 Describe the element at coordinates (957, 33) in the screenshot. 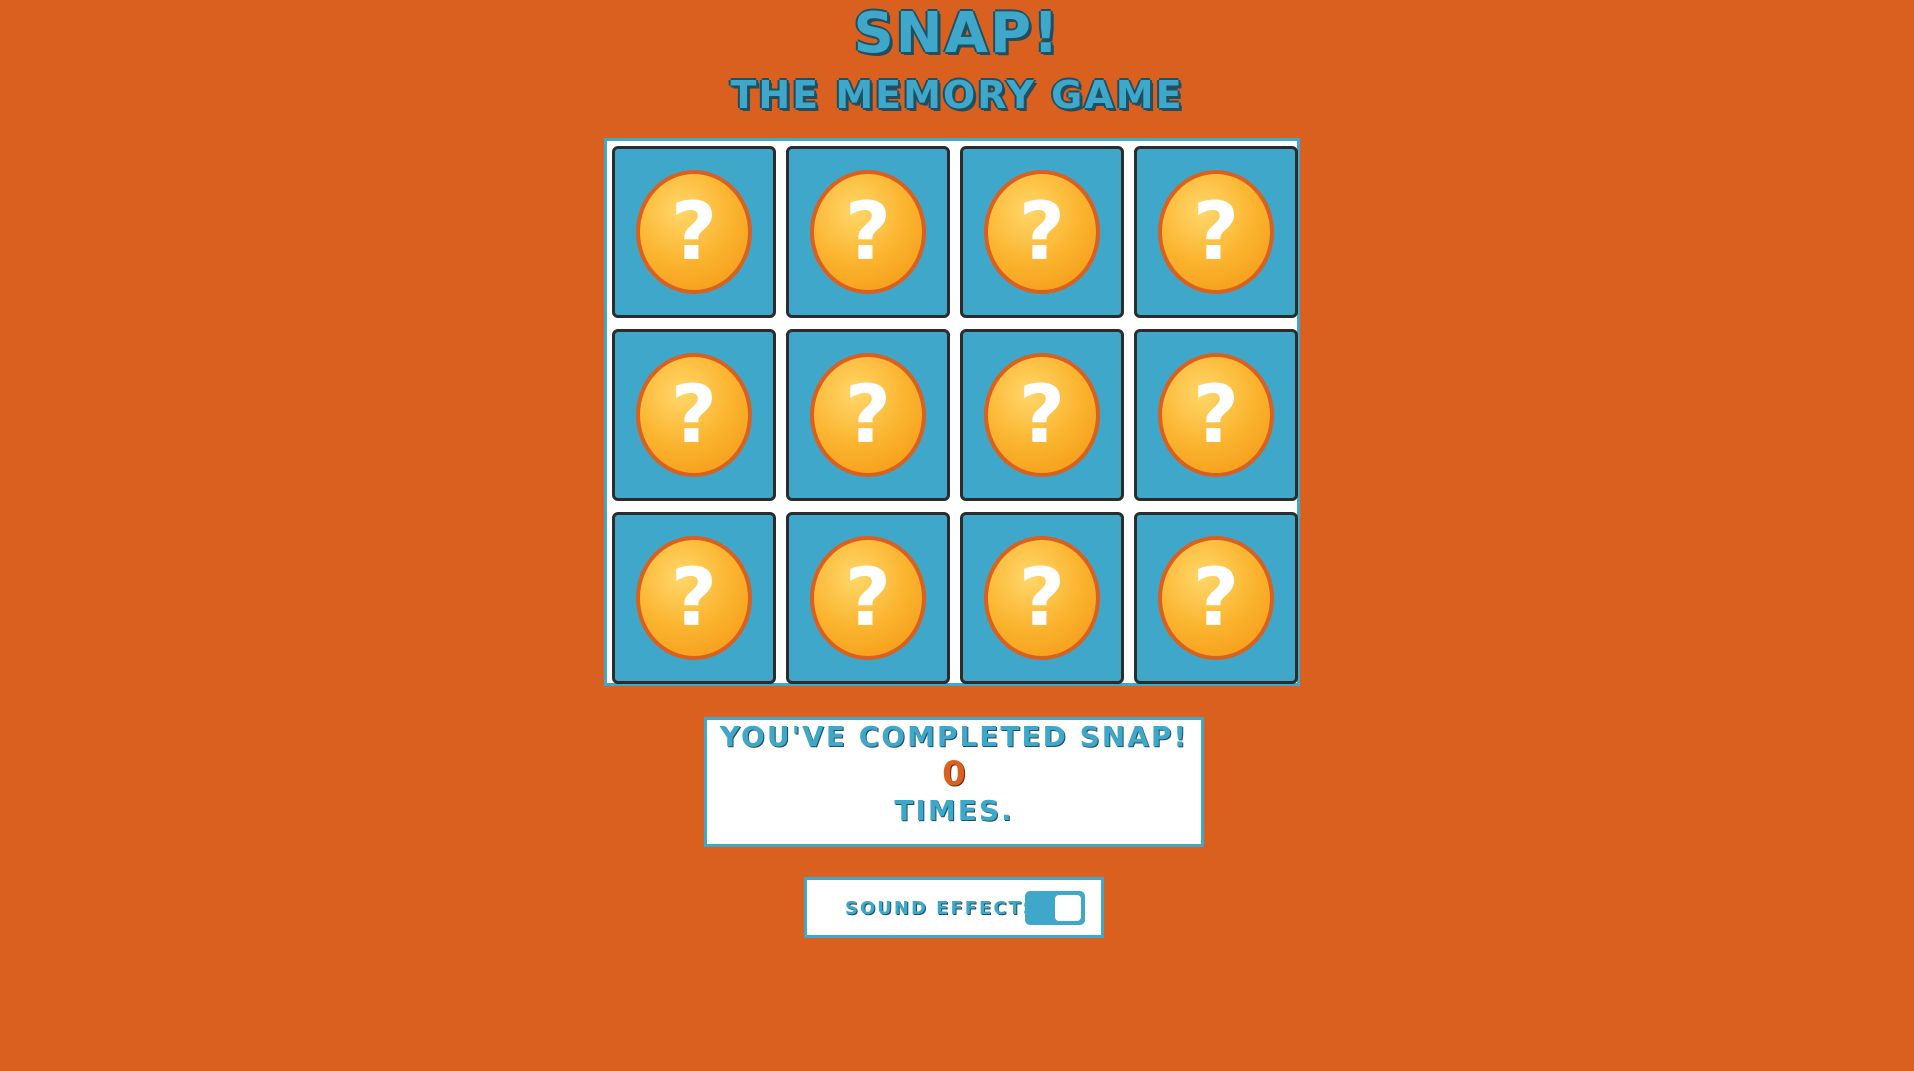

I see `game-title: Snap!` at that location.